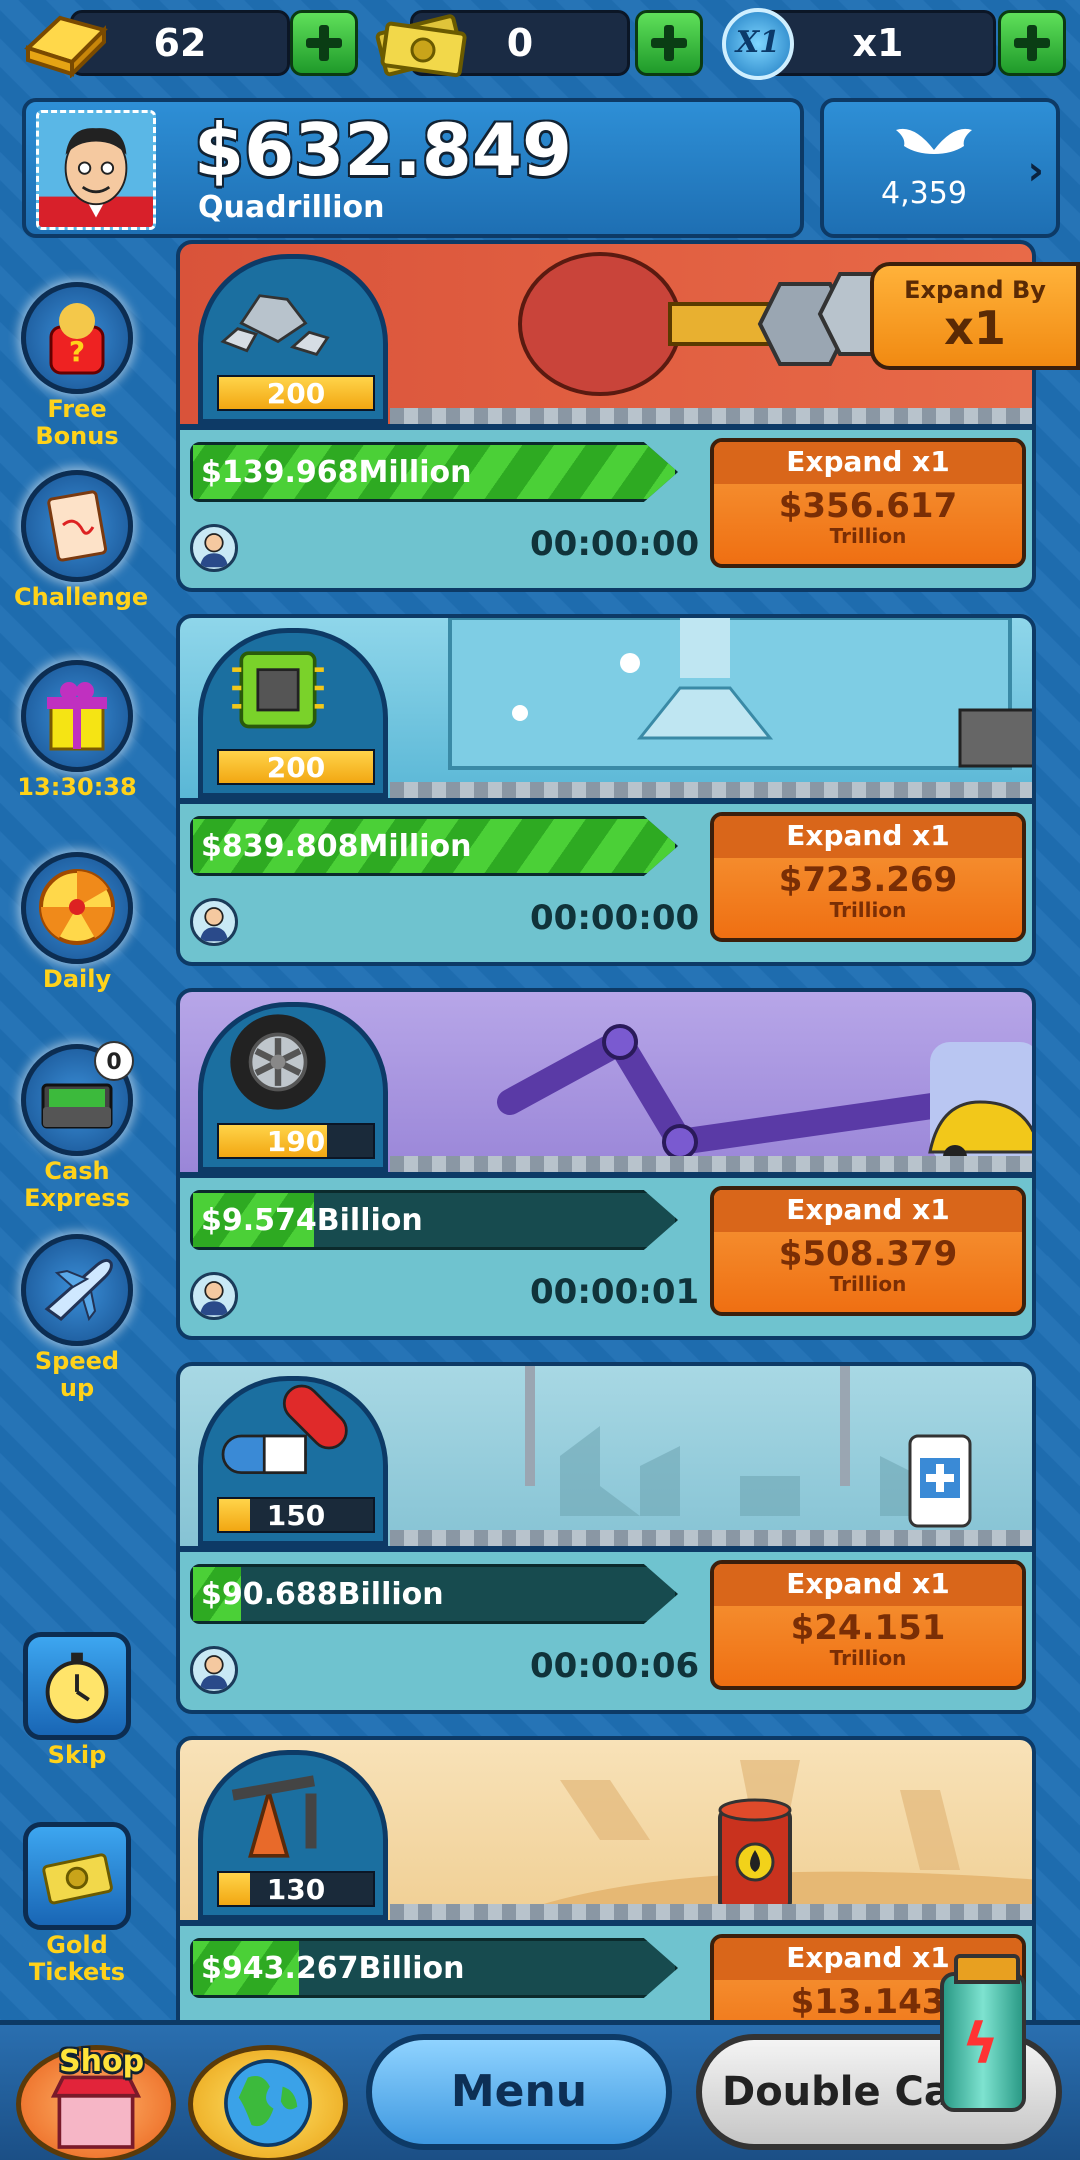 This screenshot has height=2160, width=1080. I want to click on add-cash-ticket-button, so click(669, 43).